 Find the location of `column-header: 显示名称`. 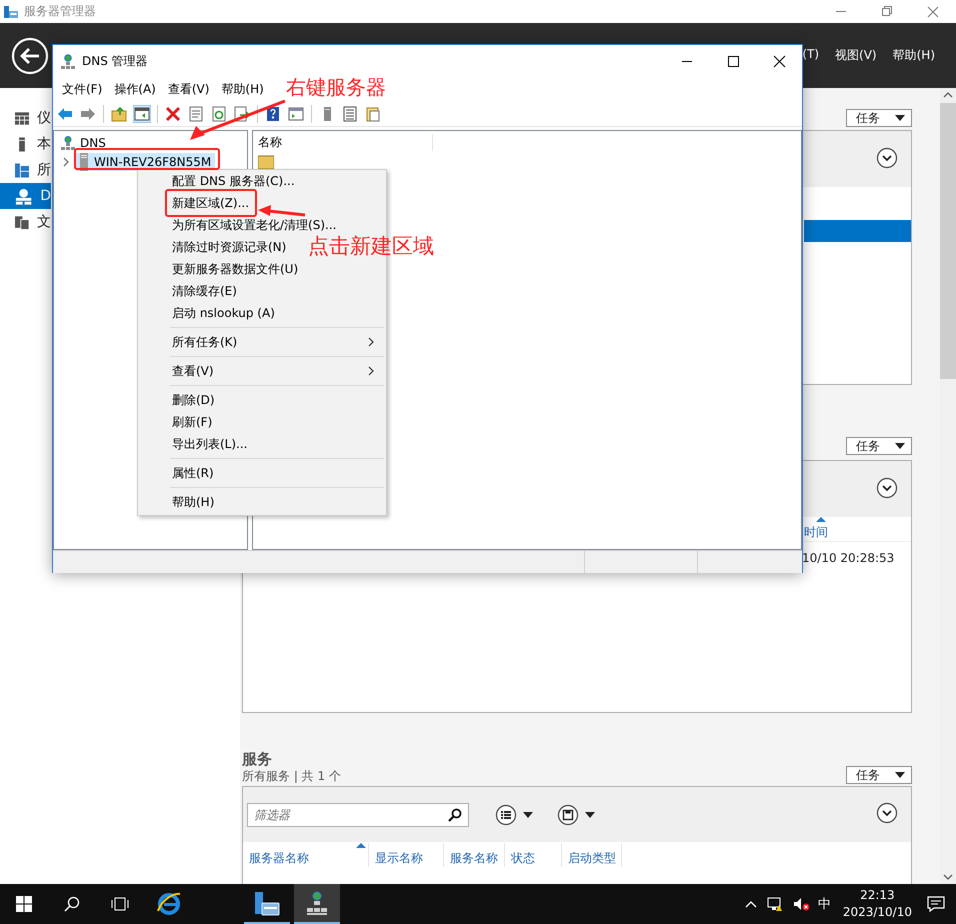

column-header: 显示名称 is located at coordinates (406, 855).